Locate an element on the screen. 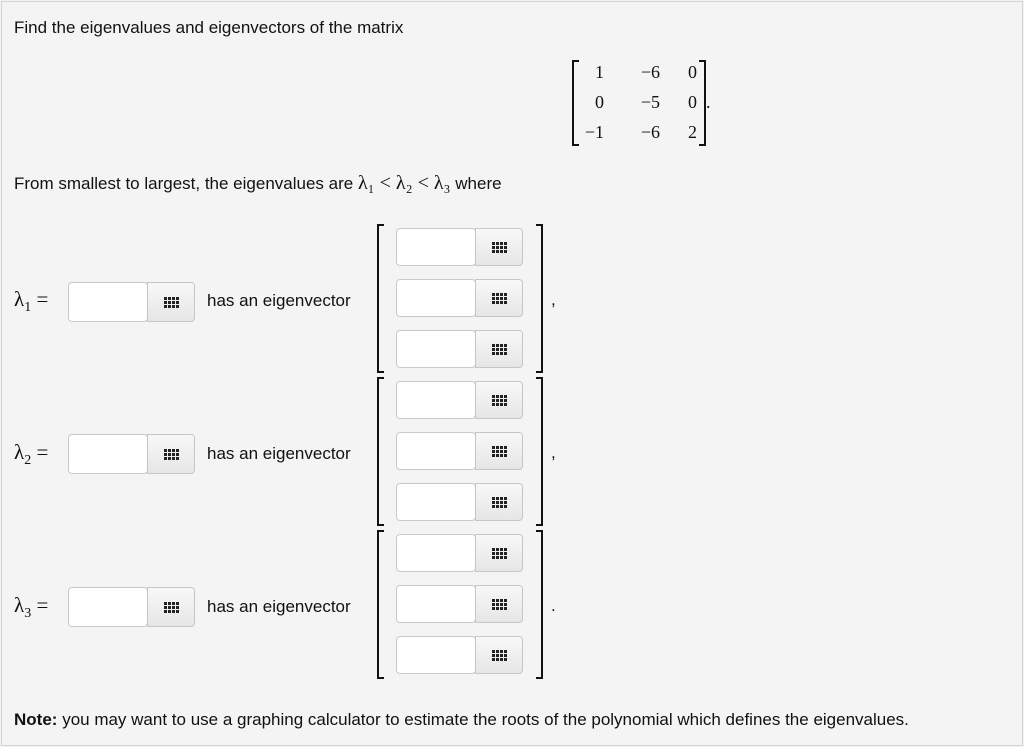  vector-3-entry-3-calc-button is located at coordinates (499, 655).